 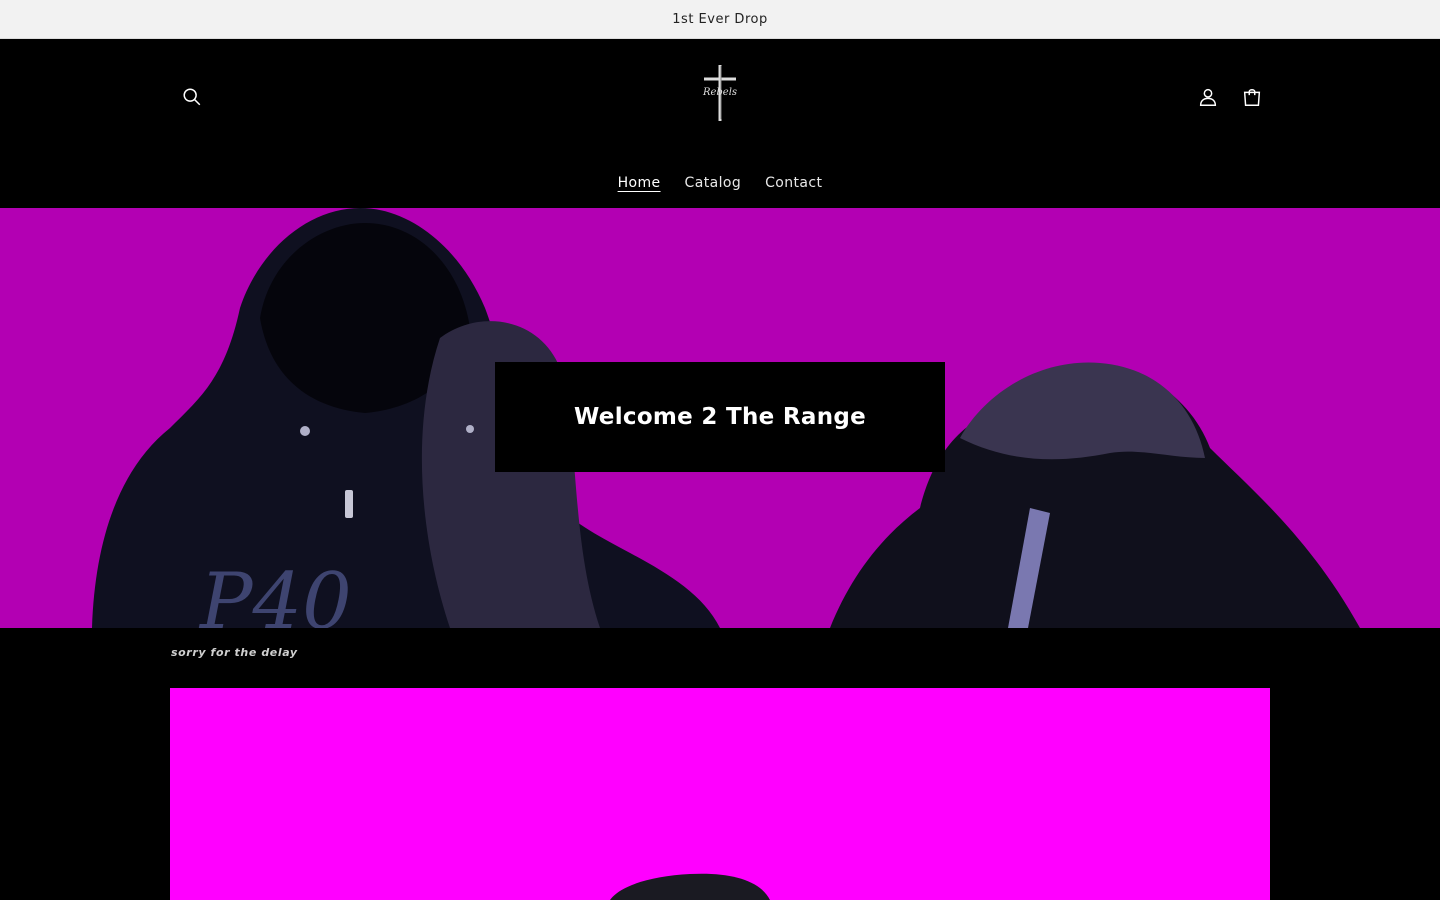 I want to click on logo-wordmark: Rebels, so click(x=720, y=92).